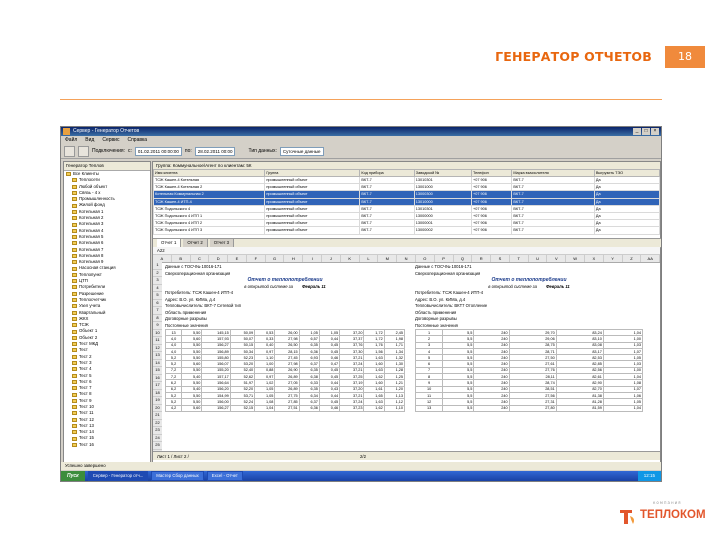  What do you see at coordinates (482, 258) in the screenshot?
I see `sheet-column-header: R` at bounding box center [482, 258].